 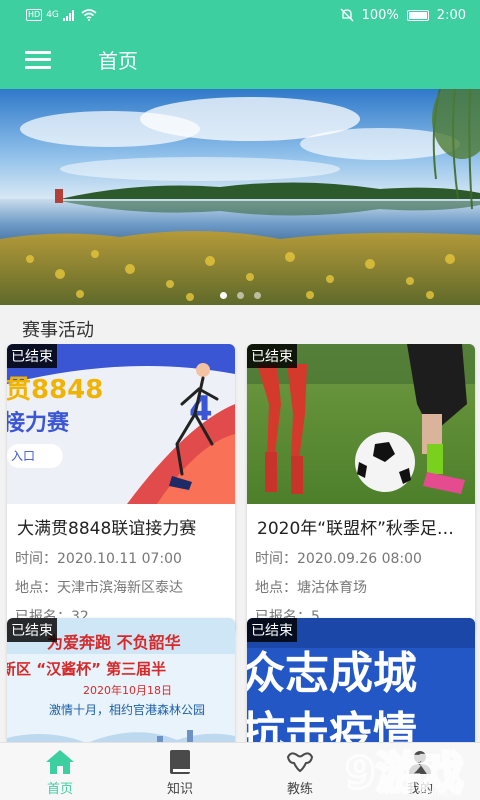 I want to click on carousel-indicator, so click(x=240, y=295).